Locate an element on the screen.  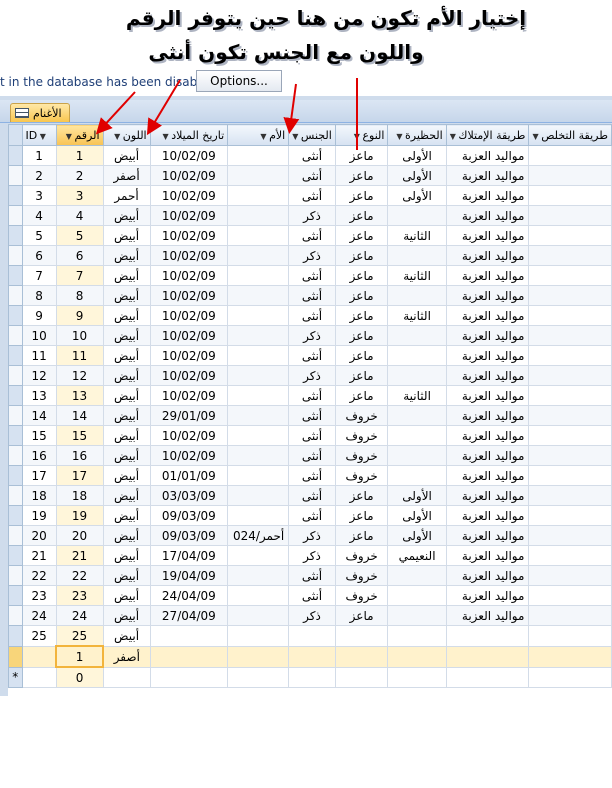
cell-dob: 09/03/09 is located at coordinates (189, 515).